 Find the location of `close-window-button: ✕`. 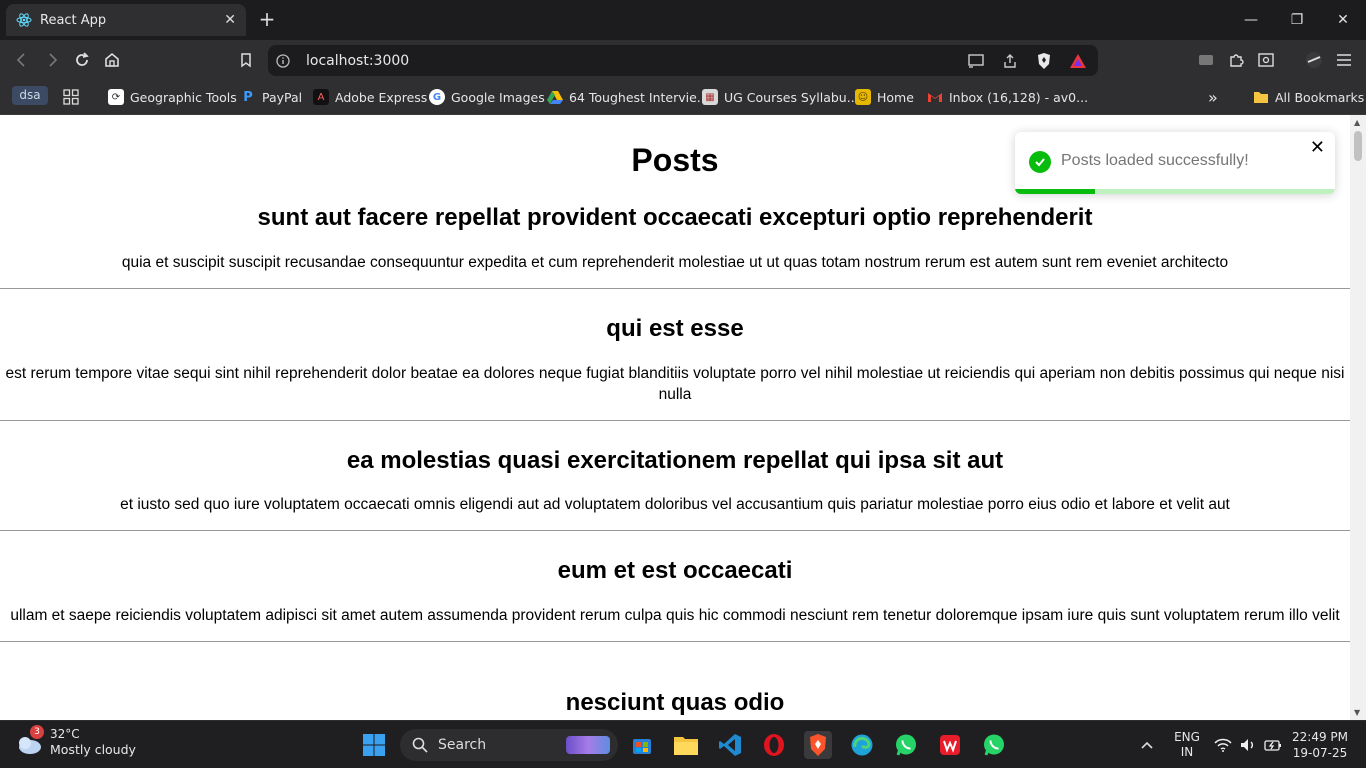

close-window-button: ✕ is located at coordinates (1343, 20).